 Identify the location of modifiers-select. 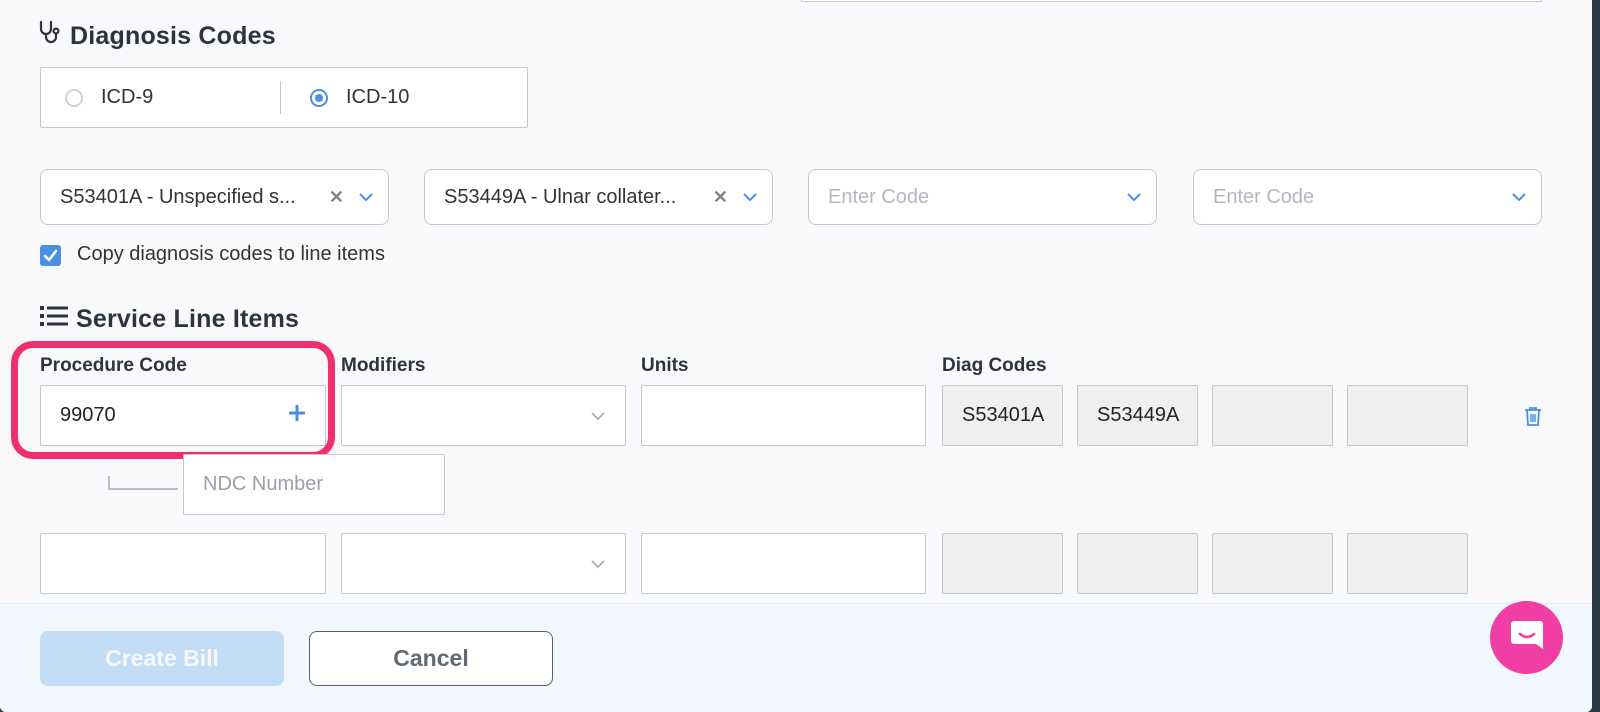
(483, 415).